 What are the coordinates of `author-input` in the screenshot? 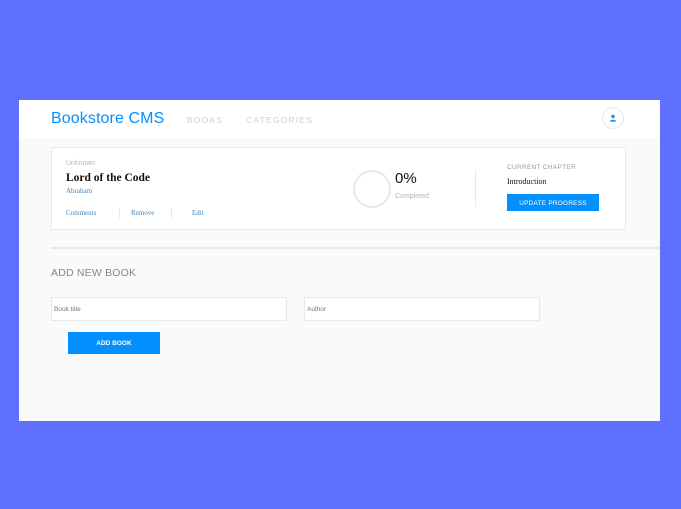 It's located at (422, 309).